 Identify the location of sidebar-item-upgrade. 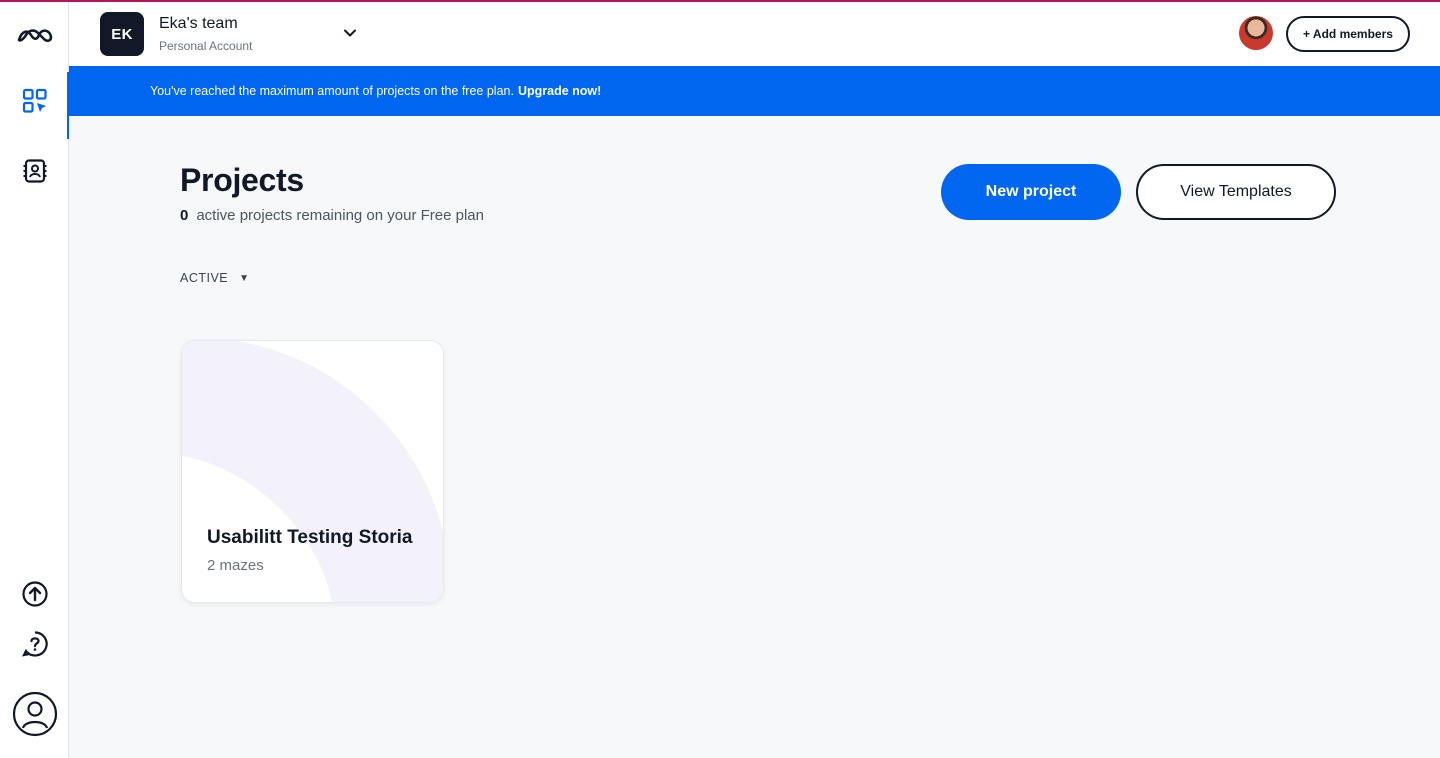
(34, 594).